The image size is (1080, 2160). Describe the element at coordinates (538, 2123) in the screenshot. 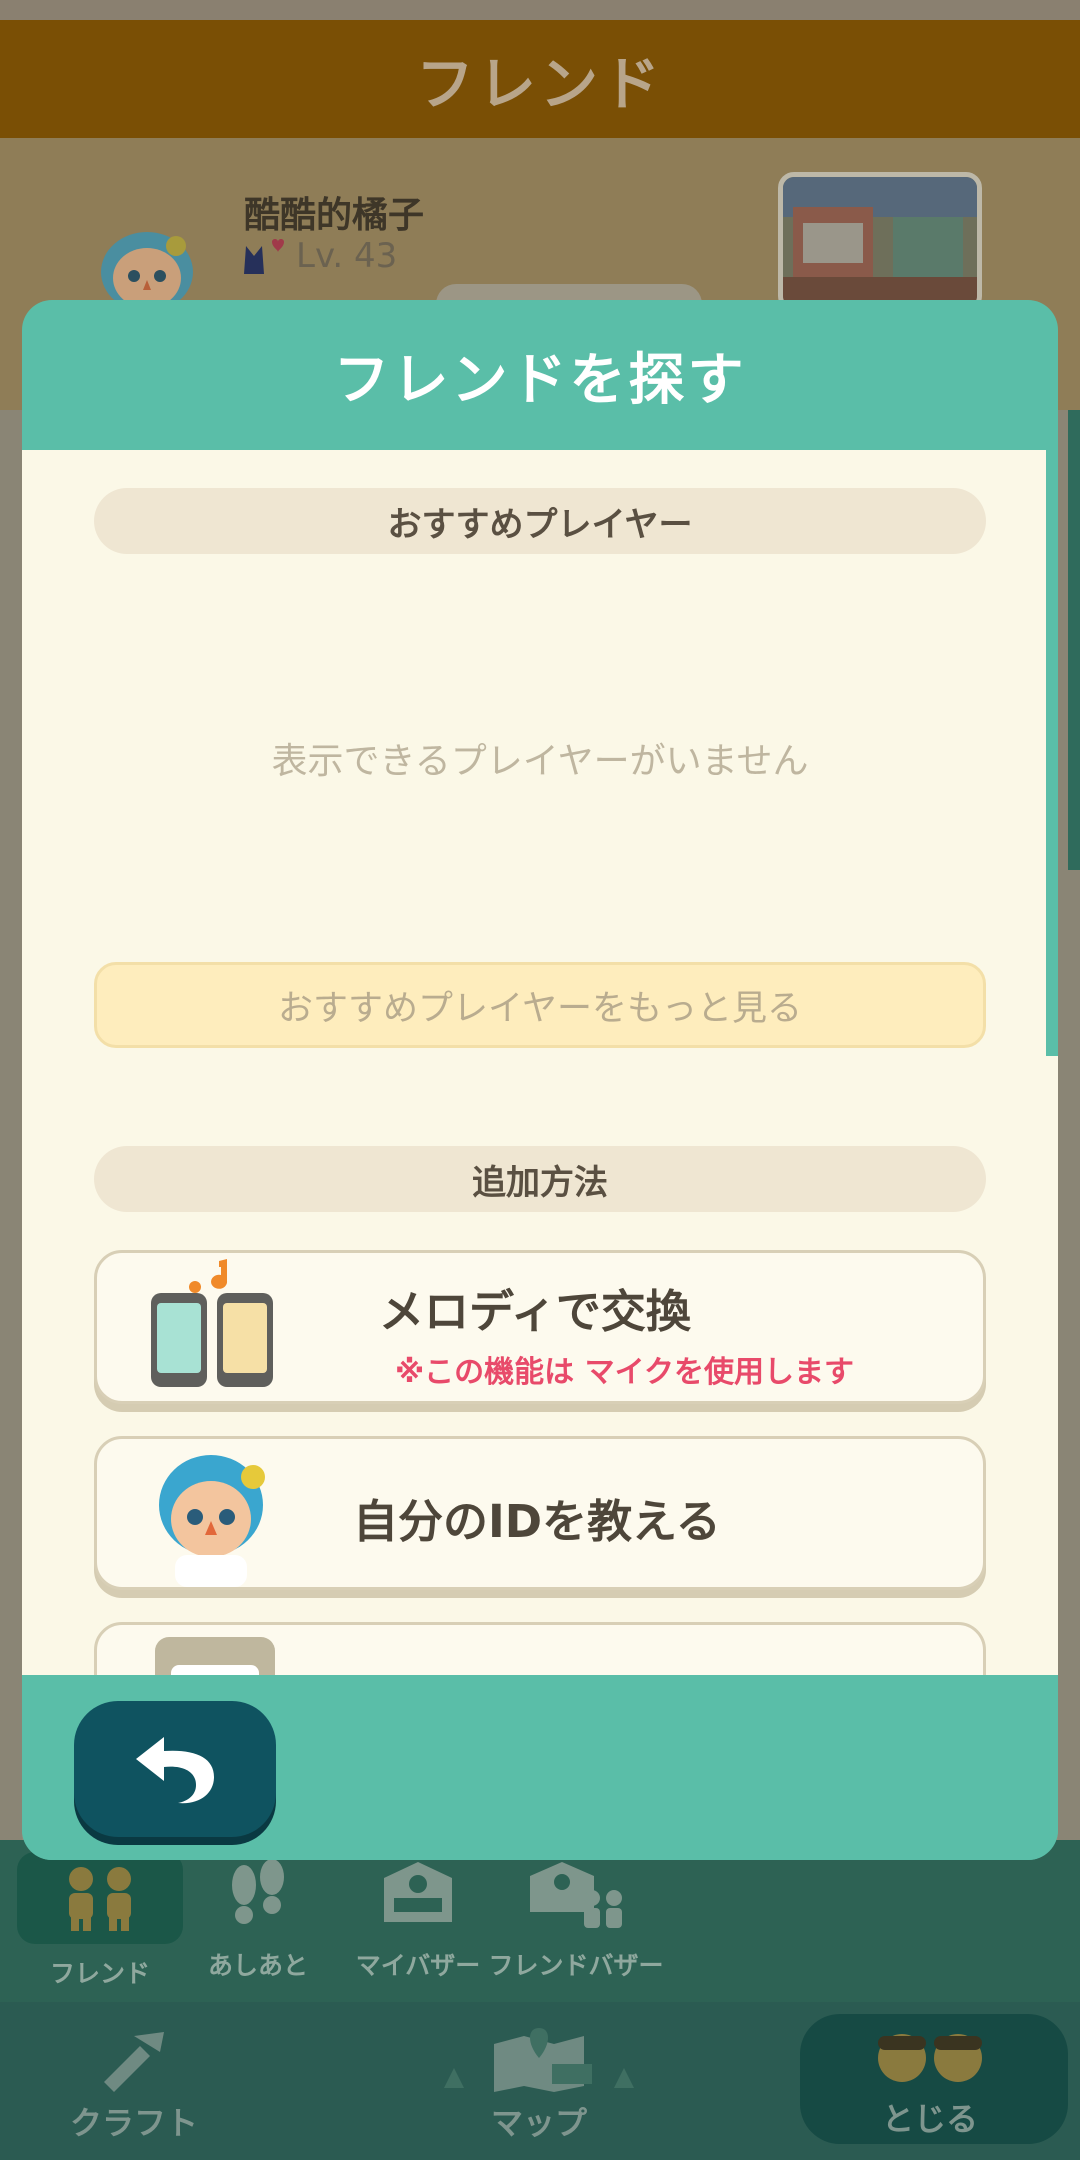

I see `nav-map-label: マップ` at that location.